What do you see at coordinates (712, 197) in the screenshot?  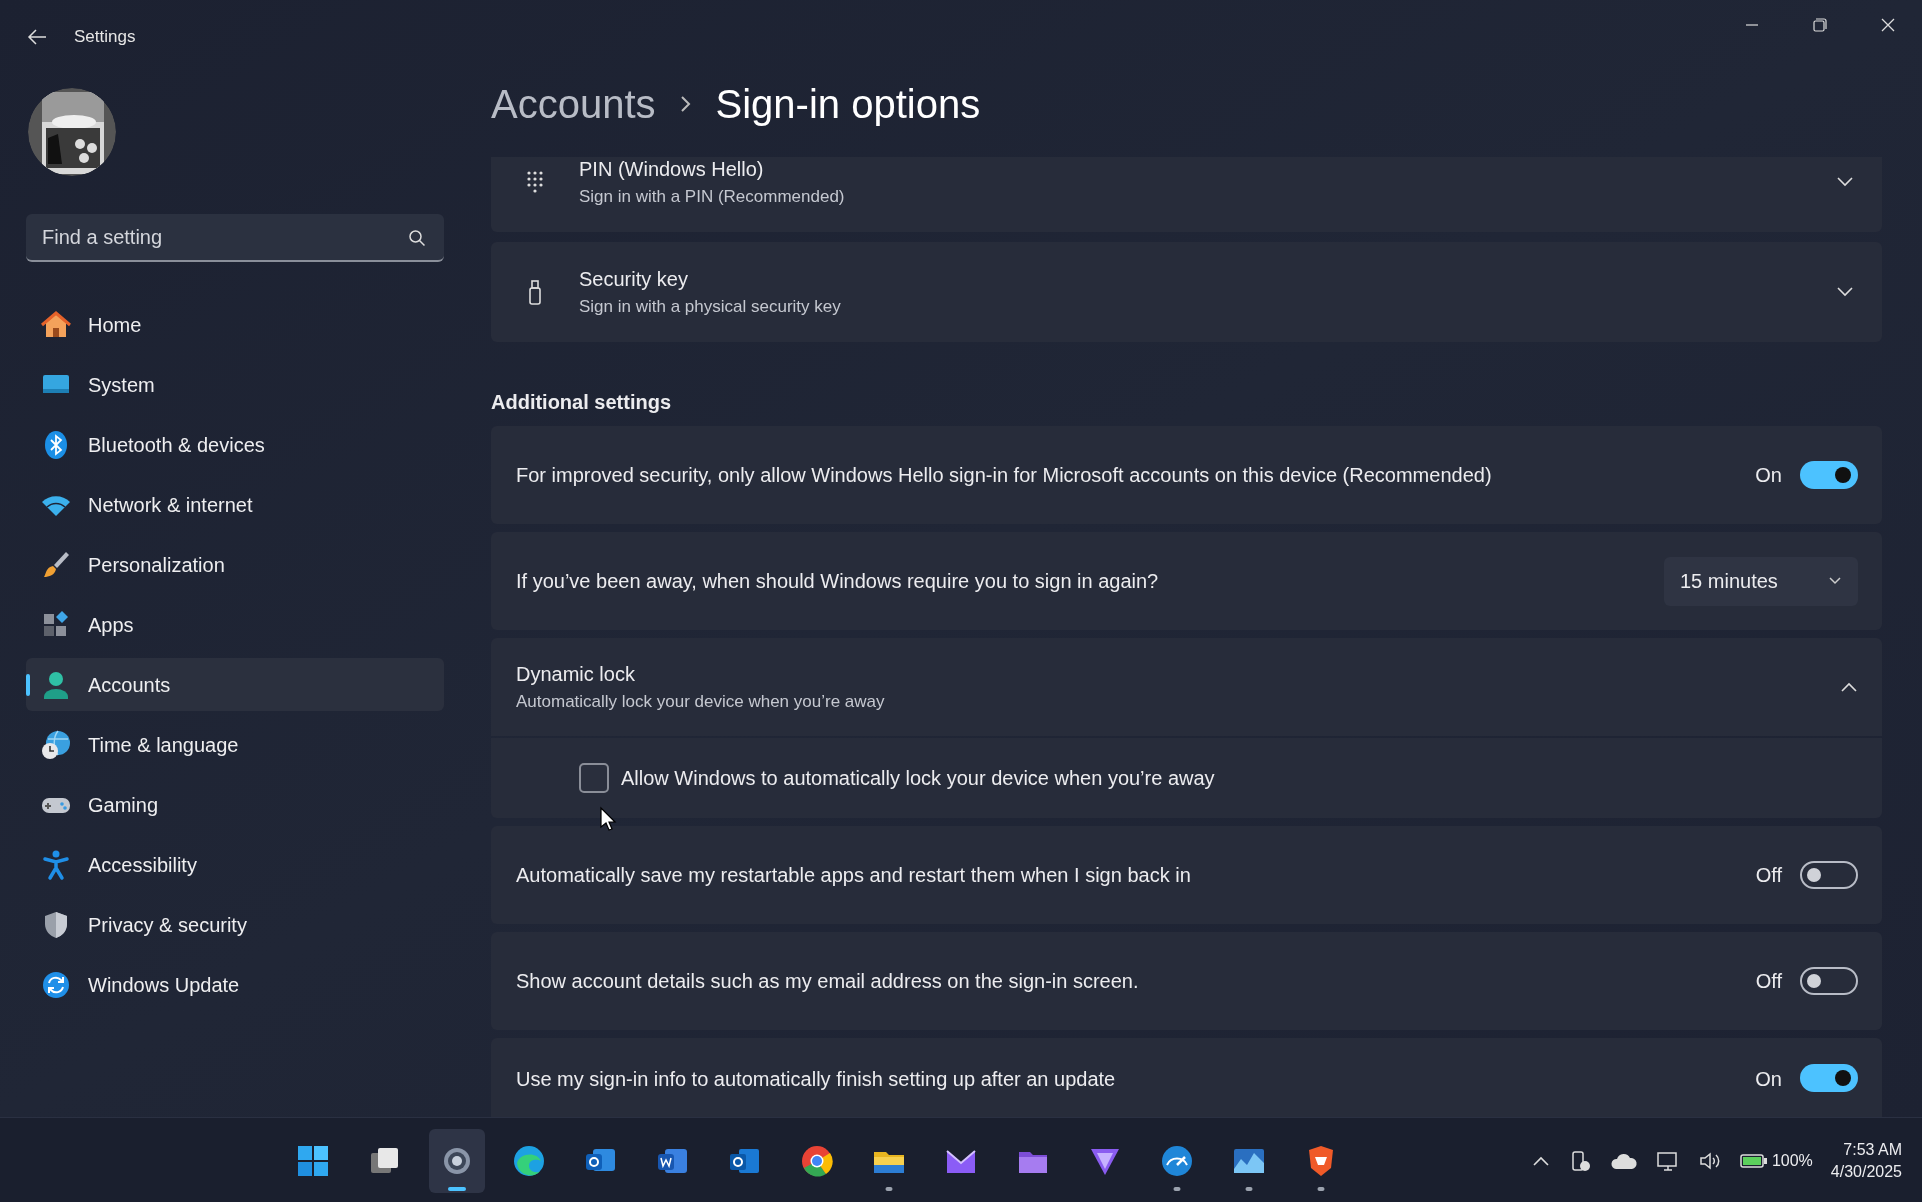 I see `option-description: Sign in with a PIN (Recommended)` at bounding box center [712, 197].